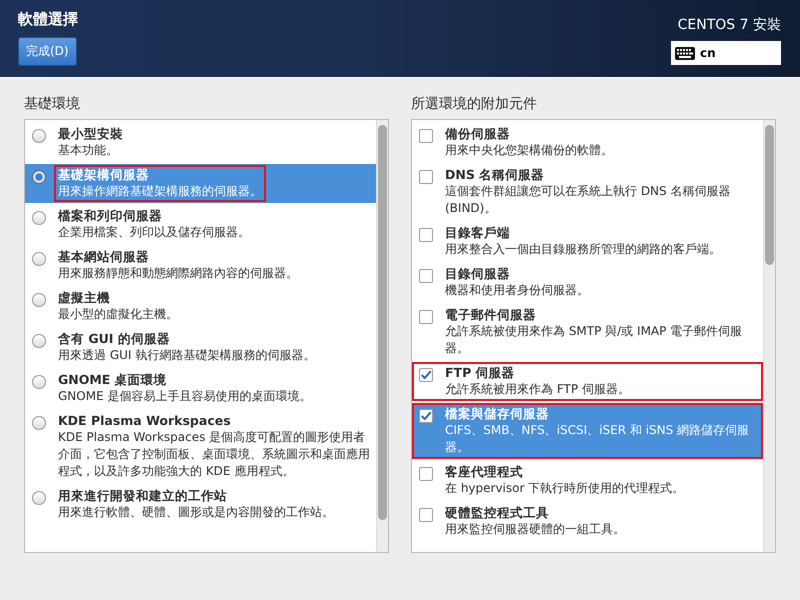  I want to click on option-description: 基本功能。, so click(88, 150).